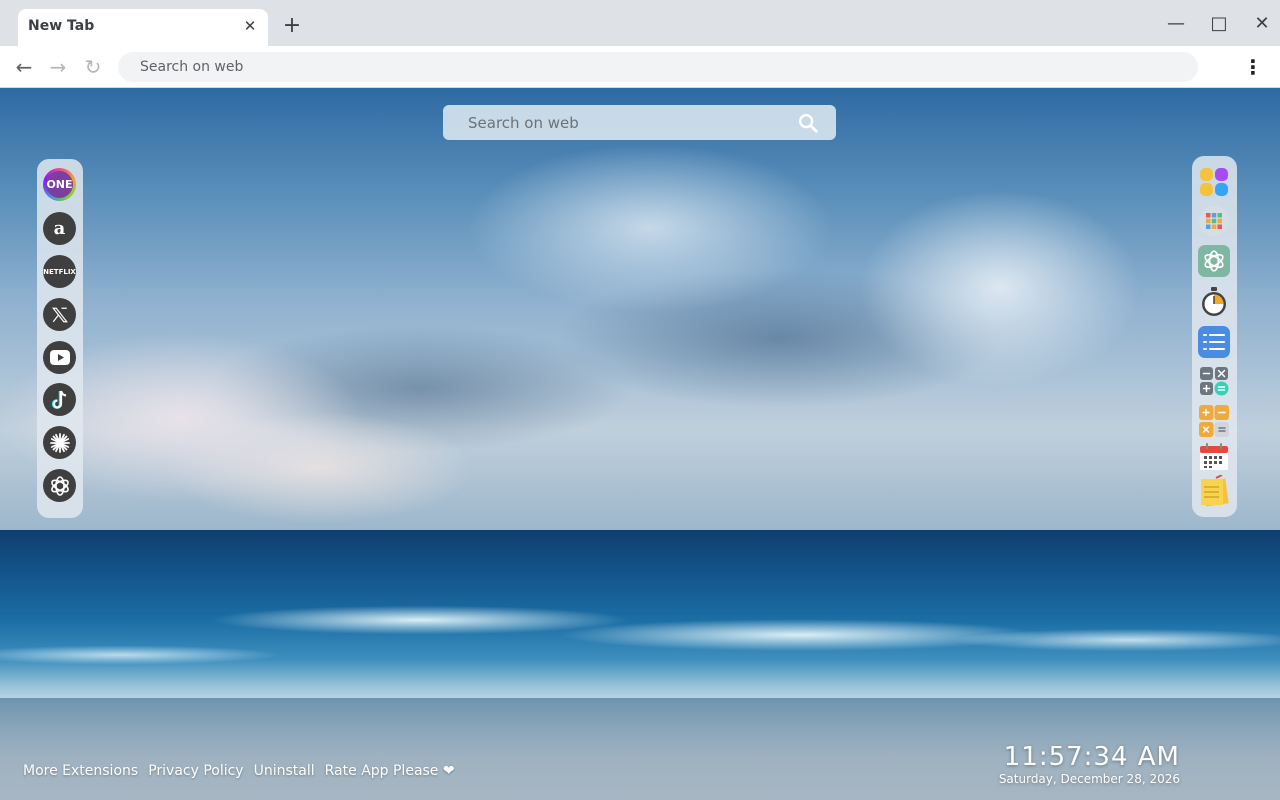  What do you see at coordinates (1089, 779) in the screenshot?
I see `clock-date: Saturday, December 28, 2026` at bounding box center [1089, 779].